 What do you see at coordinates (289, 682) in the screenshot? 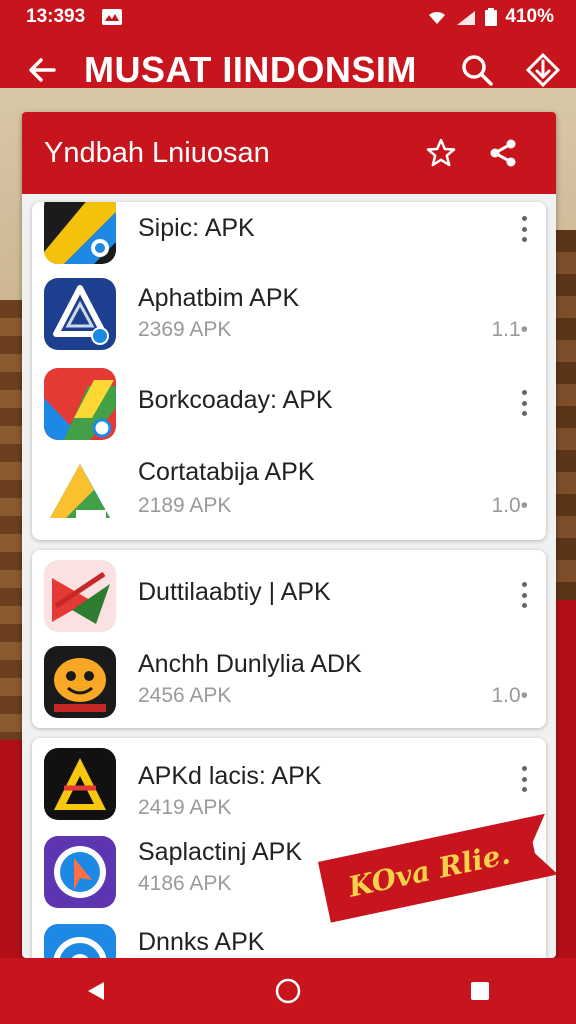
I see `list-item: Anchh Dunlylia ADK 2456 APK 1.0•` at bounding box center [289, 682].